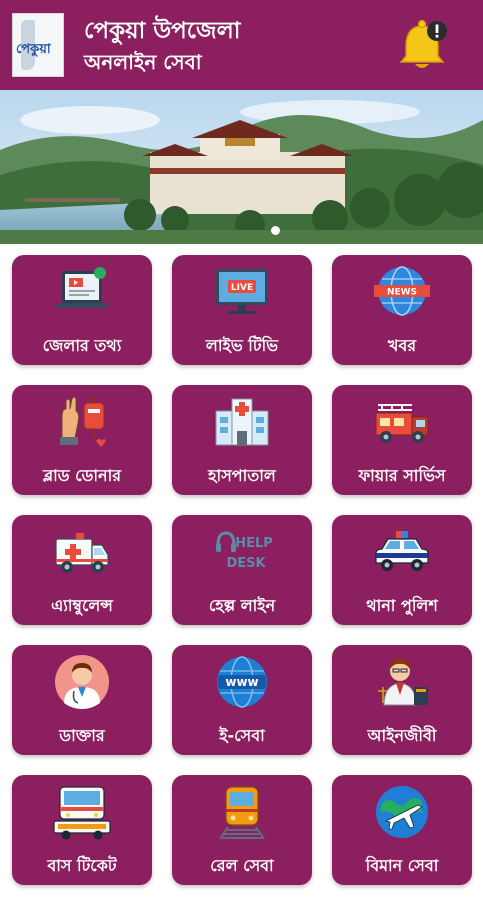 The image size is (483, 900). I want to click on tile-label: এ্যাম্বুলেন্স, so click(82, 605).